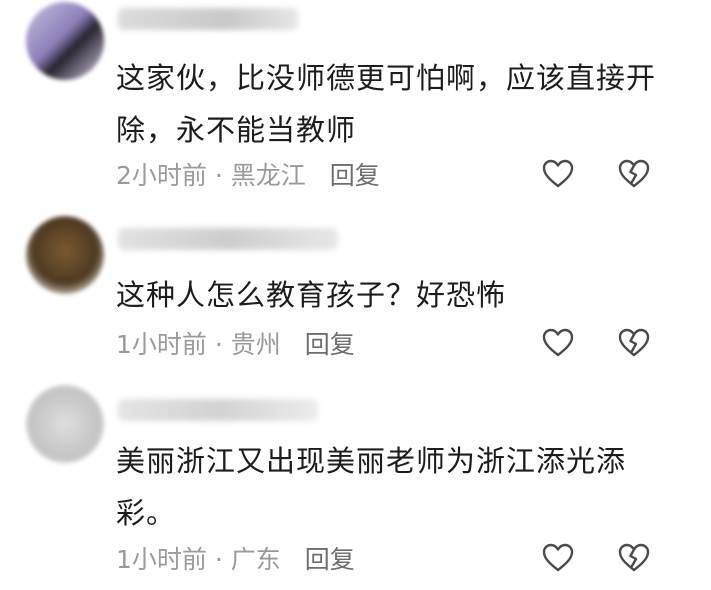  What do you see at coordinates (386, 104) in the screenshot?
I see `comment-text: 这家伙，比没师德更可怕啊，应该直接开除，永不能当教师` at bounding box center [386, 104].